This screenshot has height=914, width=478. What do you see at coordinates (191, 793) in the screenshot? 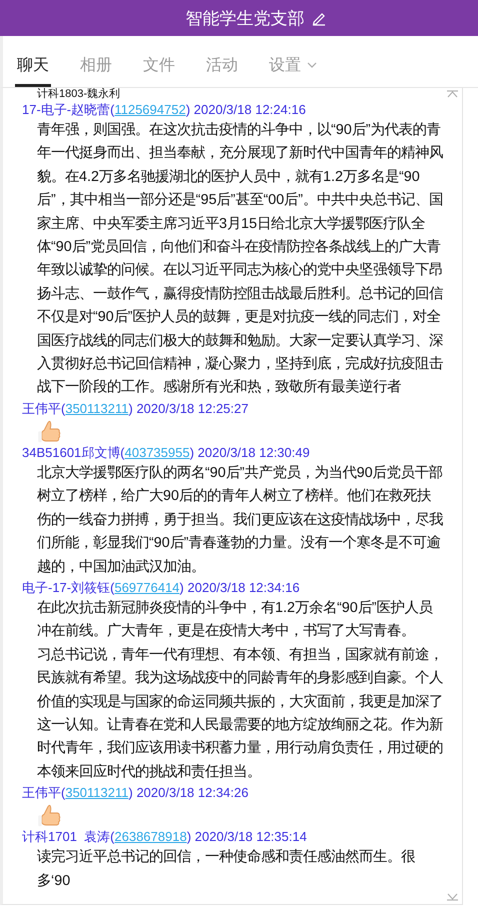
I see `message-time: 2020/3/18 12:34:26` at bounding box center [191, 793].